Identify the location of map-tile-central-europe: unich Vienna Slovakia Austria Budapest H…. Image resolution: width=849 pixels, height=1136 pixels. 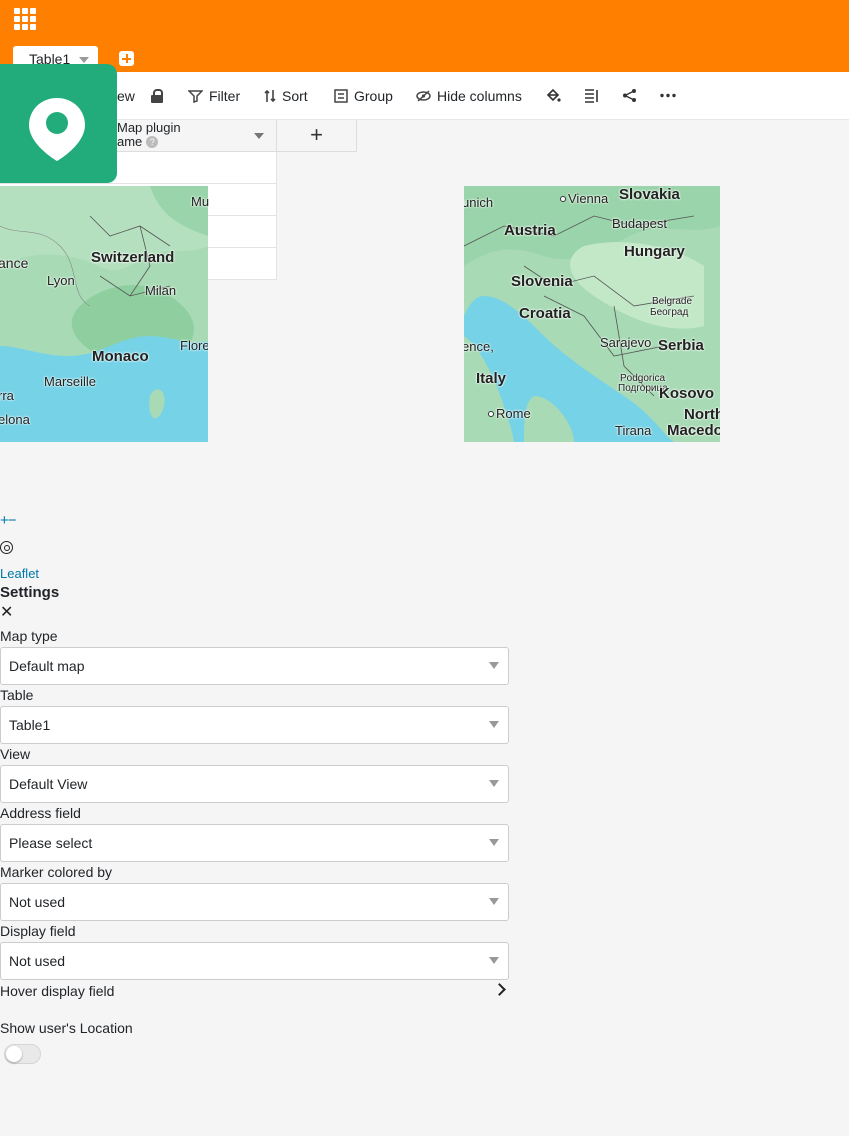
(592, 314).